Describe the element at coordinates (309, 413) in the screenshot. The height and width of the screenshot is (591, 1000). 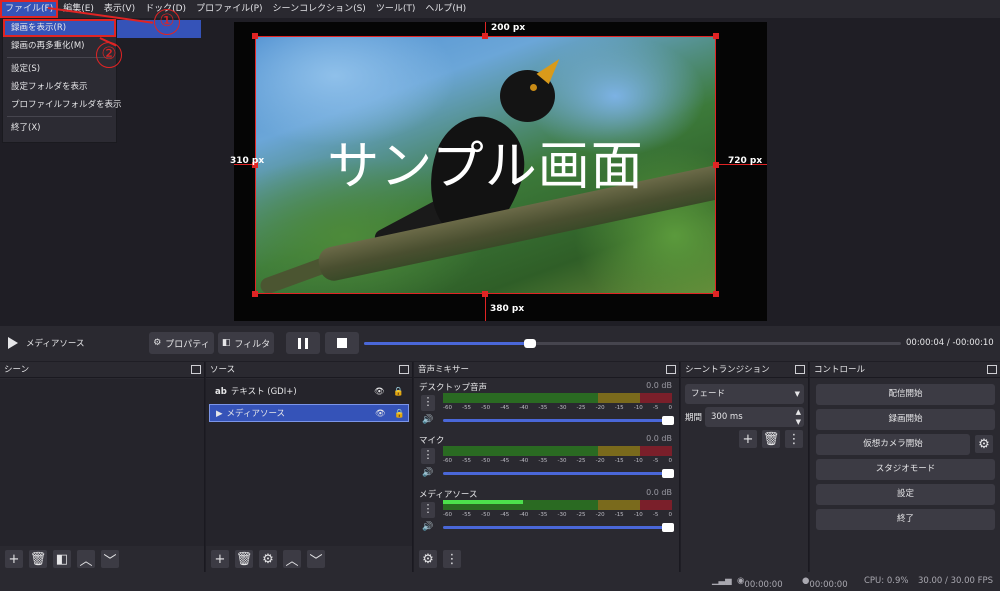
I see `source-item-media: ▶ メディアソース 👁 🔒` at that location.